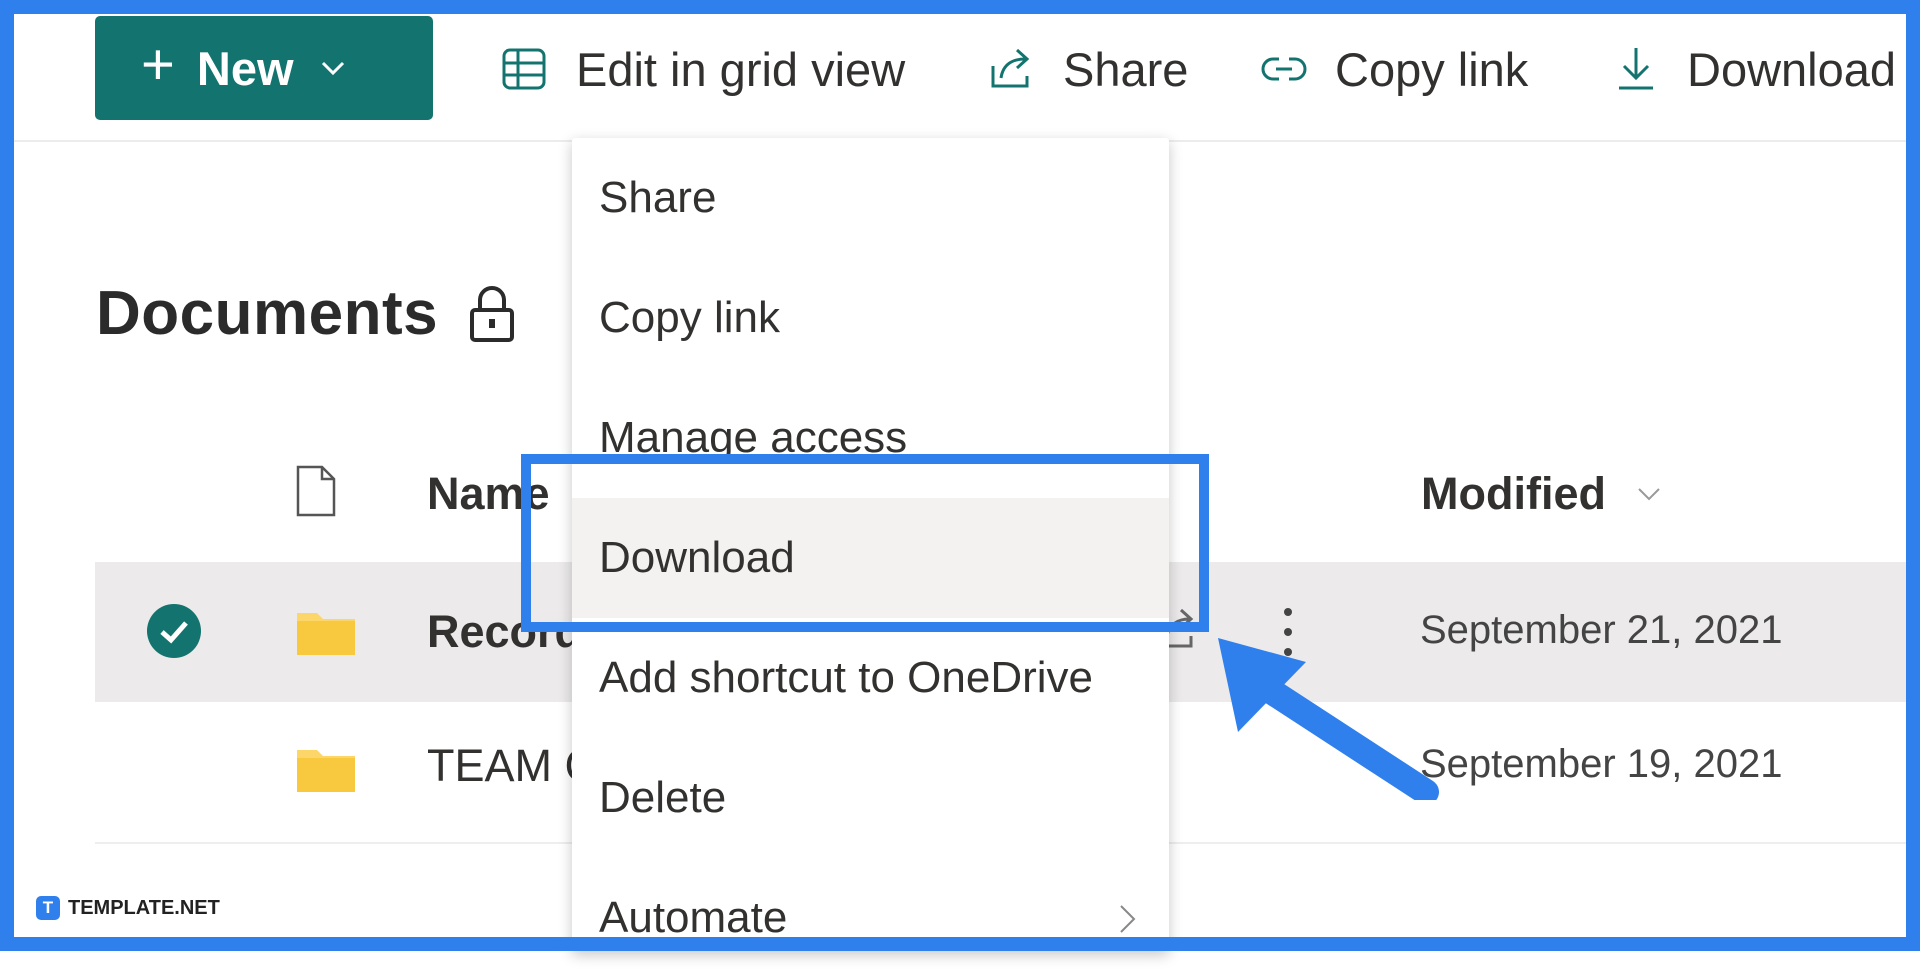  I want to click on download-label: Download, so click(1792, 69).